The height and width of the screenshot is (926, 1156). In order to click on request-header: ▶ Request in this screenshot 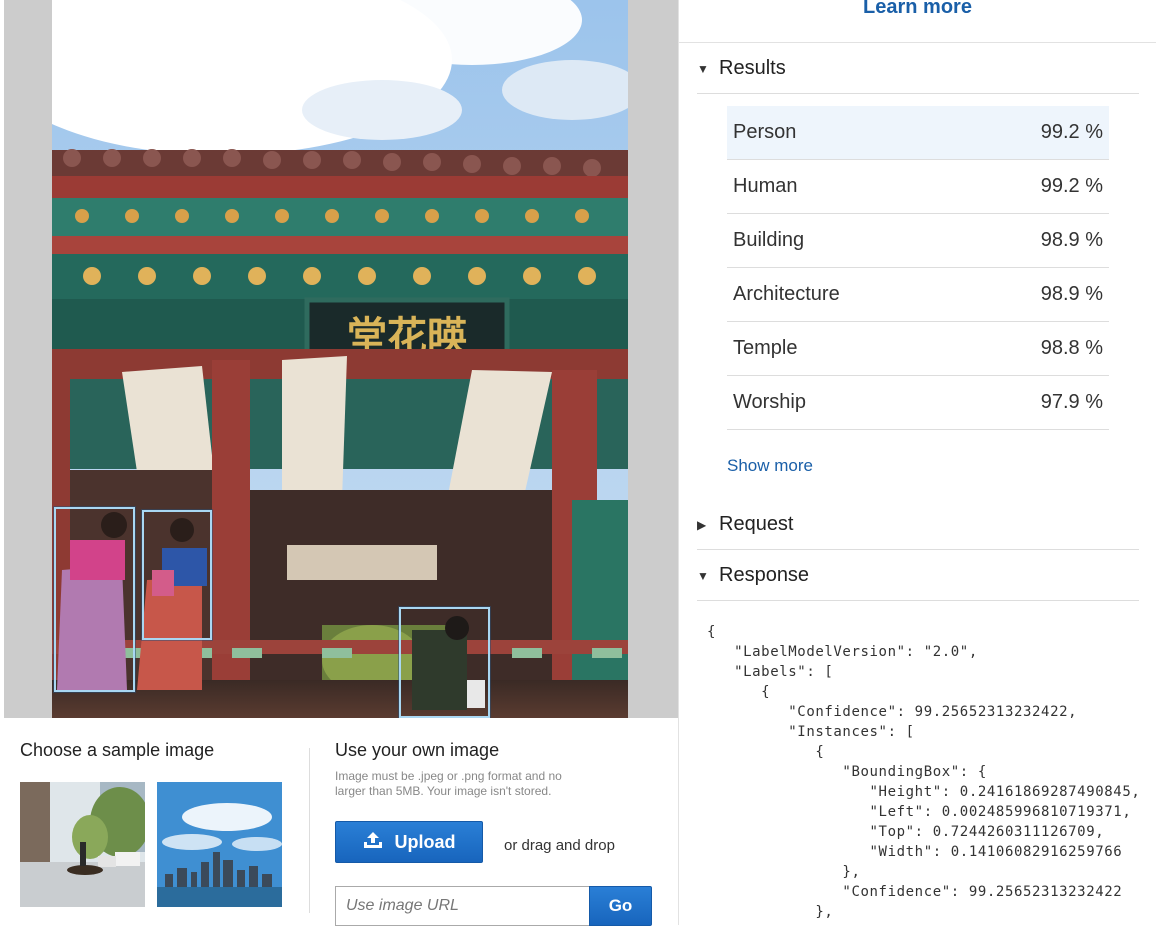, I will do `click(918, 525)`.